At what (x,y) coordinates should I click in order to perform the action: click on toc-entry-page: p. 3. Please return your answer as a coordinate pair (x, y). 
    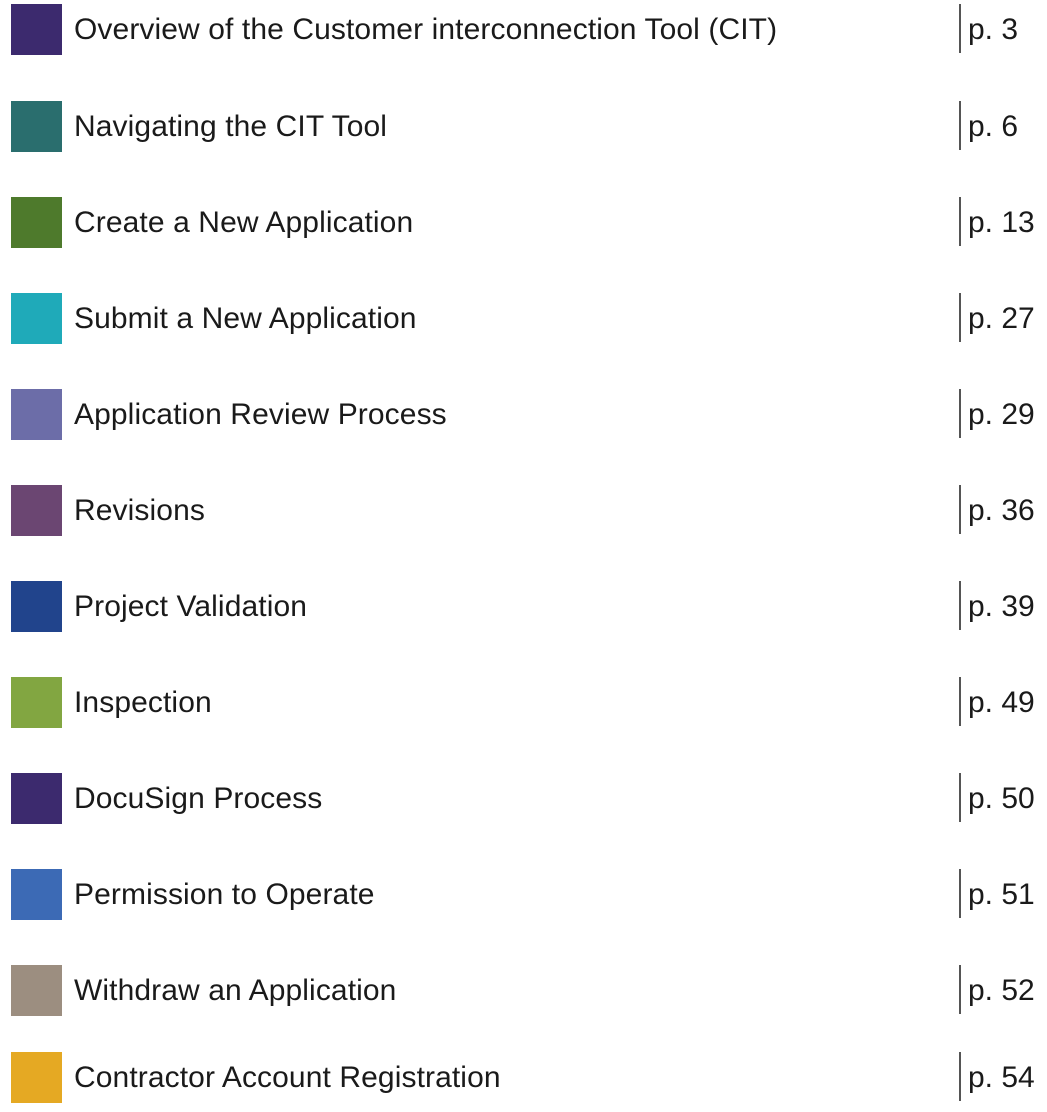
    Looking at the image, I should click on (993, 30).